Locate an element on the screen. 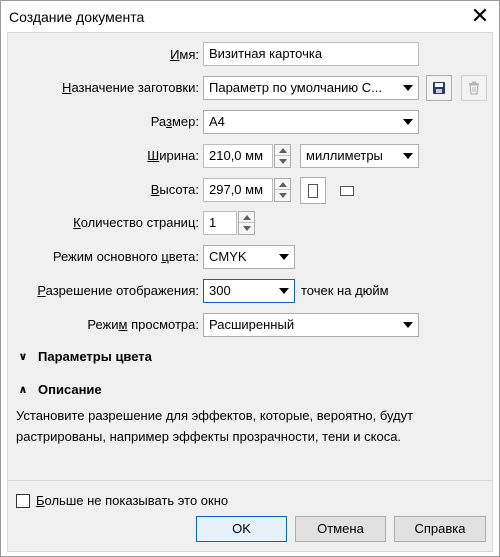  dont-show-again-option: Больше не показывать это окно is located at coordinates (122, 500).